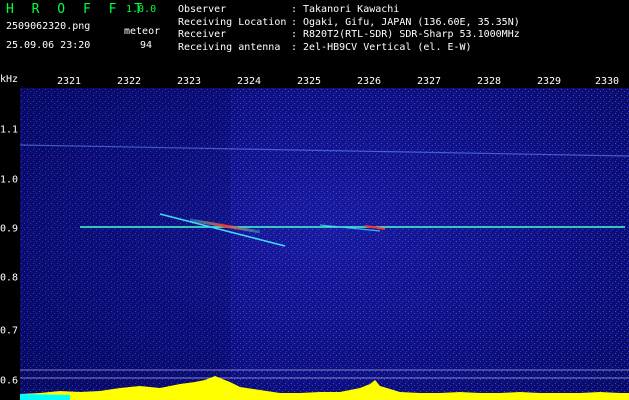 This screenshot has width=629, height=400. I want to click on level-bar-cyan, so click(45, 397).